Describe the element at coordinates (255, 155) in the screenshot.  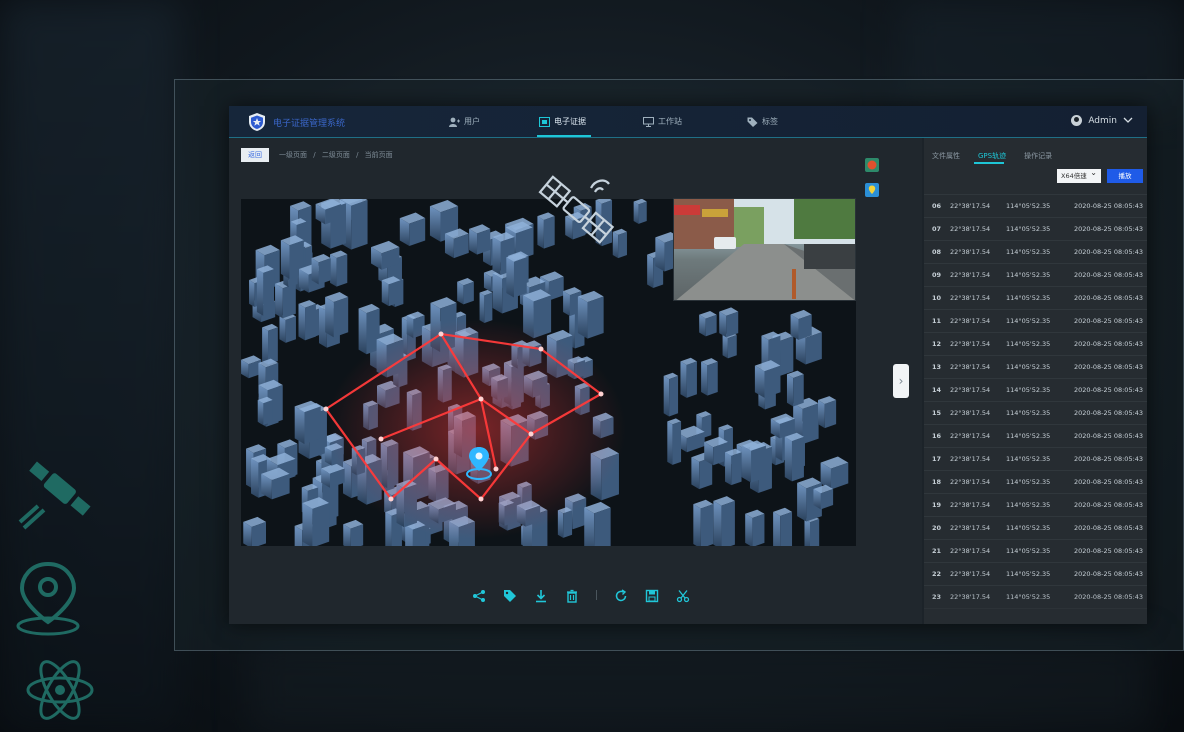
I see `back-button: 返回` at that location.